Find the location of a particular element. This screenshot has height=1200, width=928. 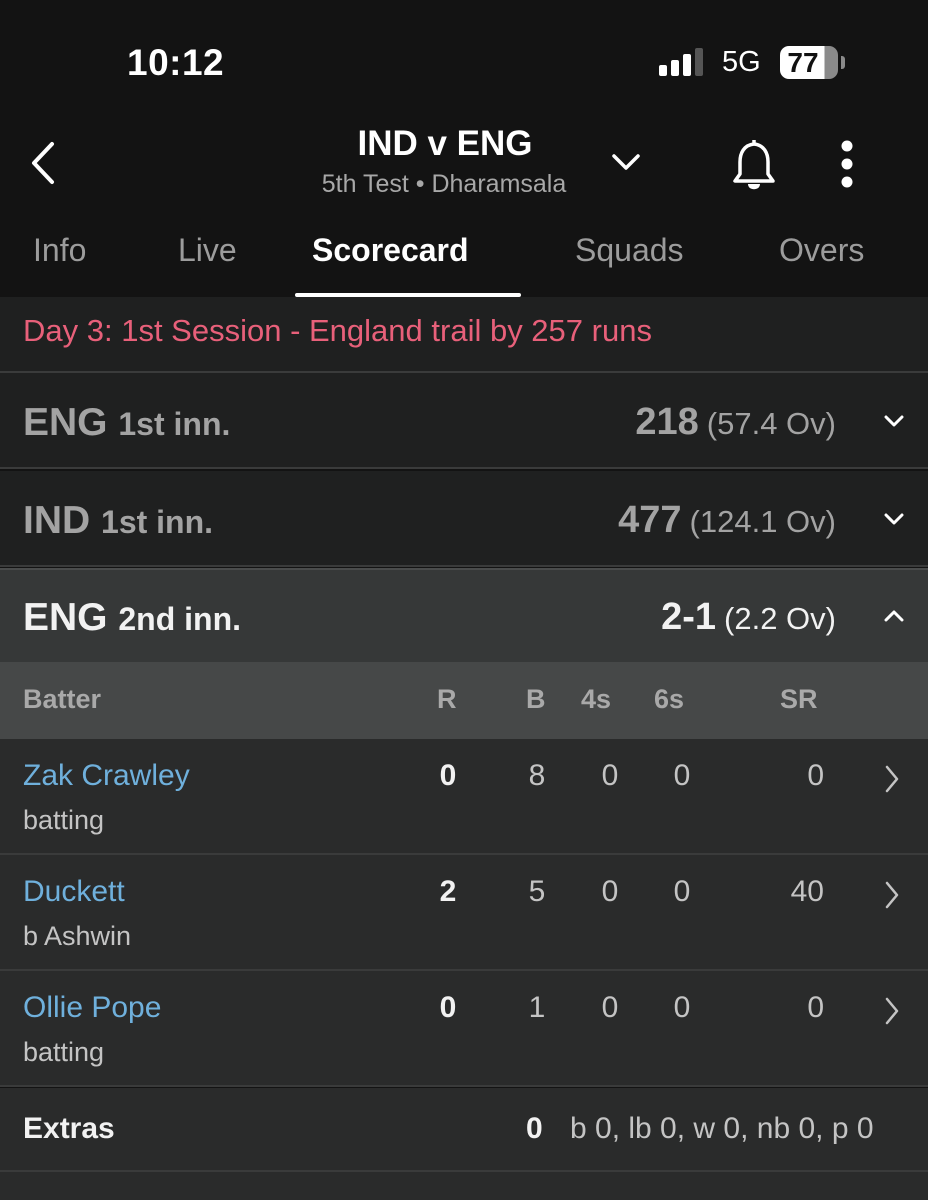

batter-name: Ollie Pope is located at coordinates (92, 1008).